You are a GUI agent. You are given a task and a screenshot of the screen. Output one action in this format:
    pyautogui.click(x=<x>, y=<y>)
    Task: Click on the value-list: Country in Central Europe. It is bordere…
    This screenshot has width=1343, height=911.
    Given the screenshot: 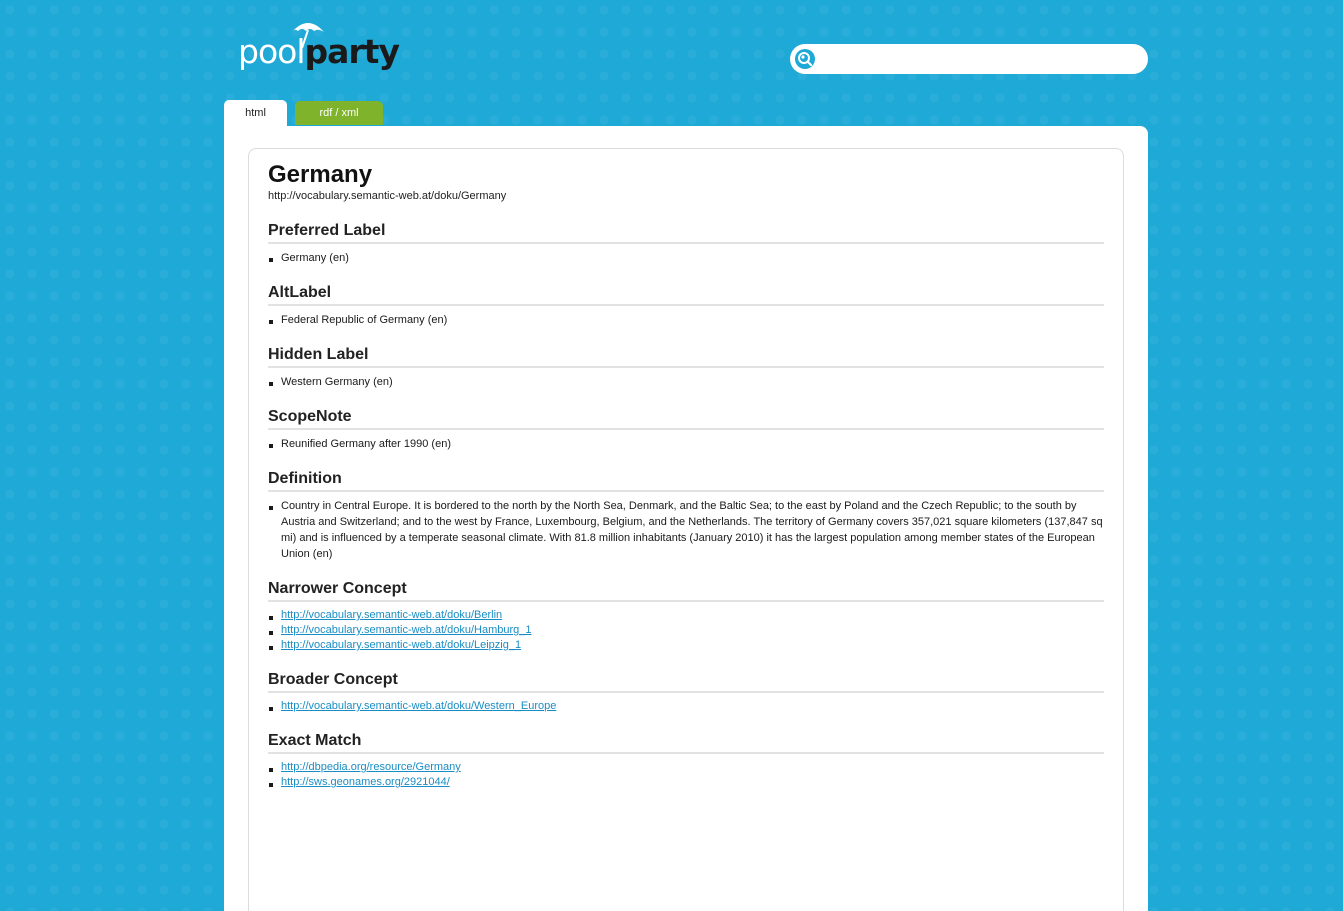 What is the action you would take?
    pyautogui.click(x=686, y=530)
    